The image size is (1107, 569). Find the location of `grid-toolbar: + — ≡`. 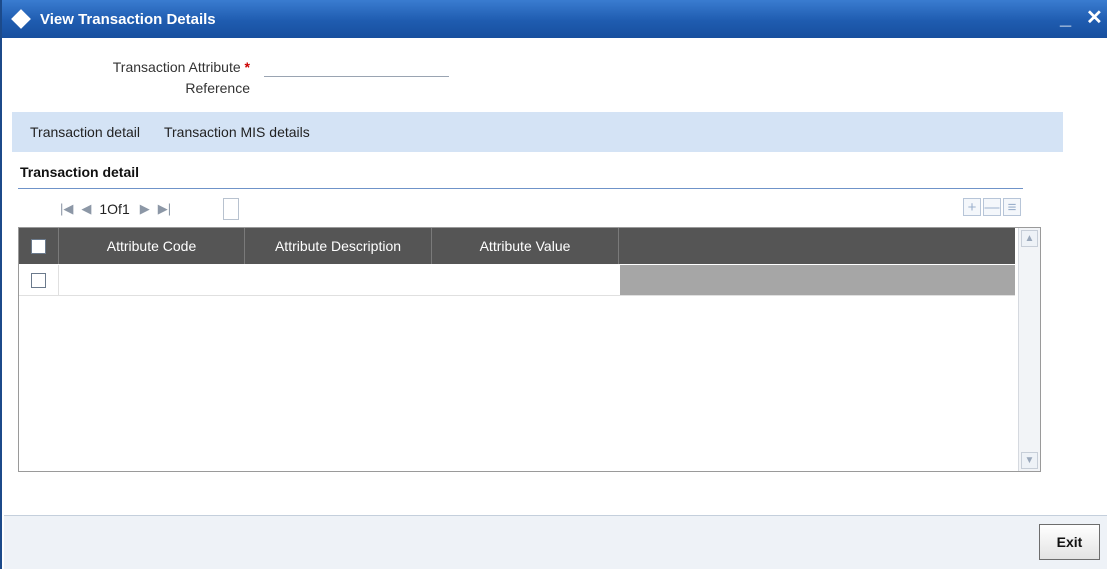

grid-toolbar: + — ≡ is located at coordinates (992, 207).